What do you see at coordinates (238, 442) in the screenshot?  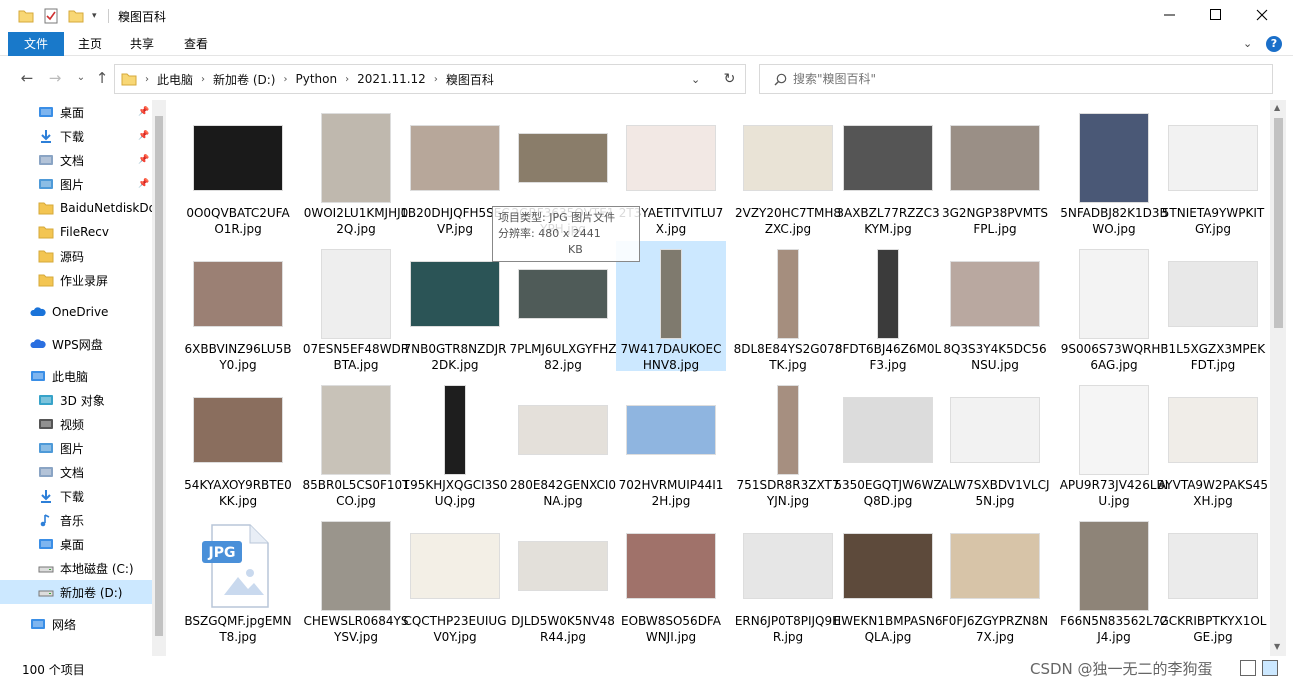 I see `file-item: 54KYAXOY9RBTE0KK.jpg` at bounding box center [238, 442].